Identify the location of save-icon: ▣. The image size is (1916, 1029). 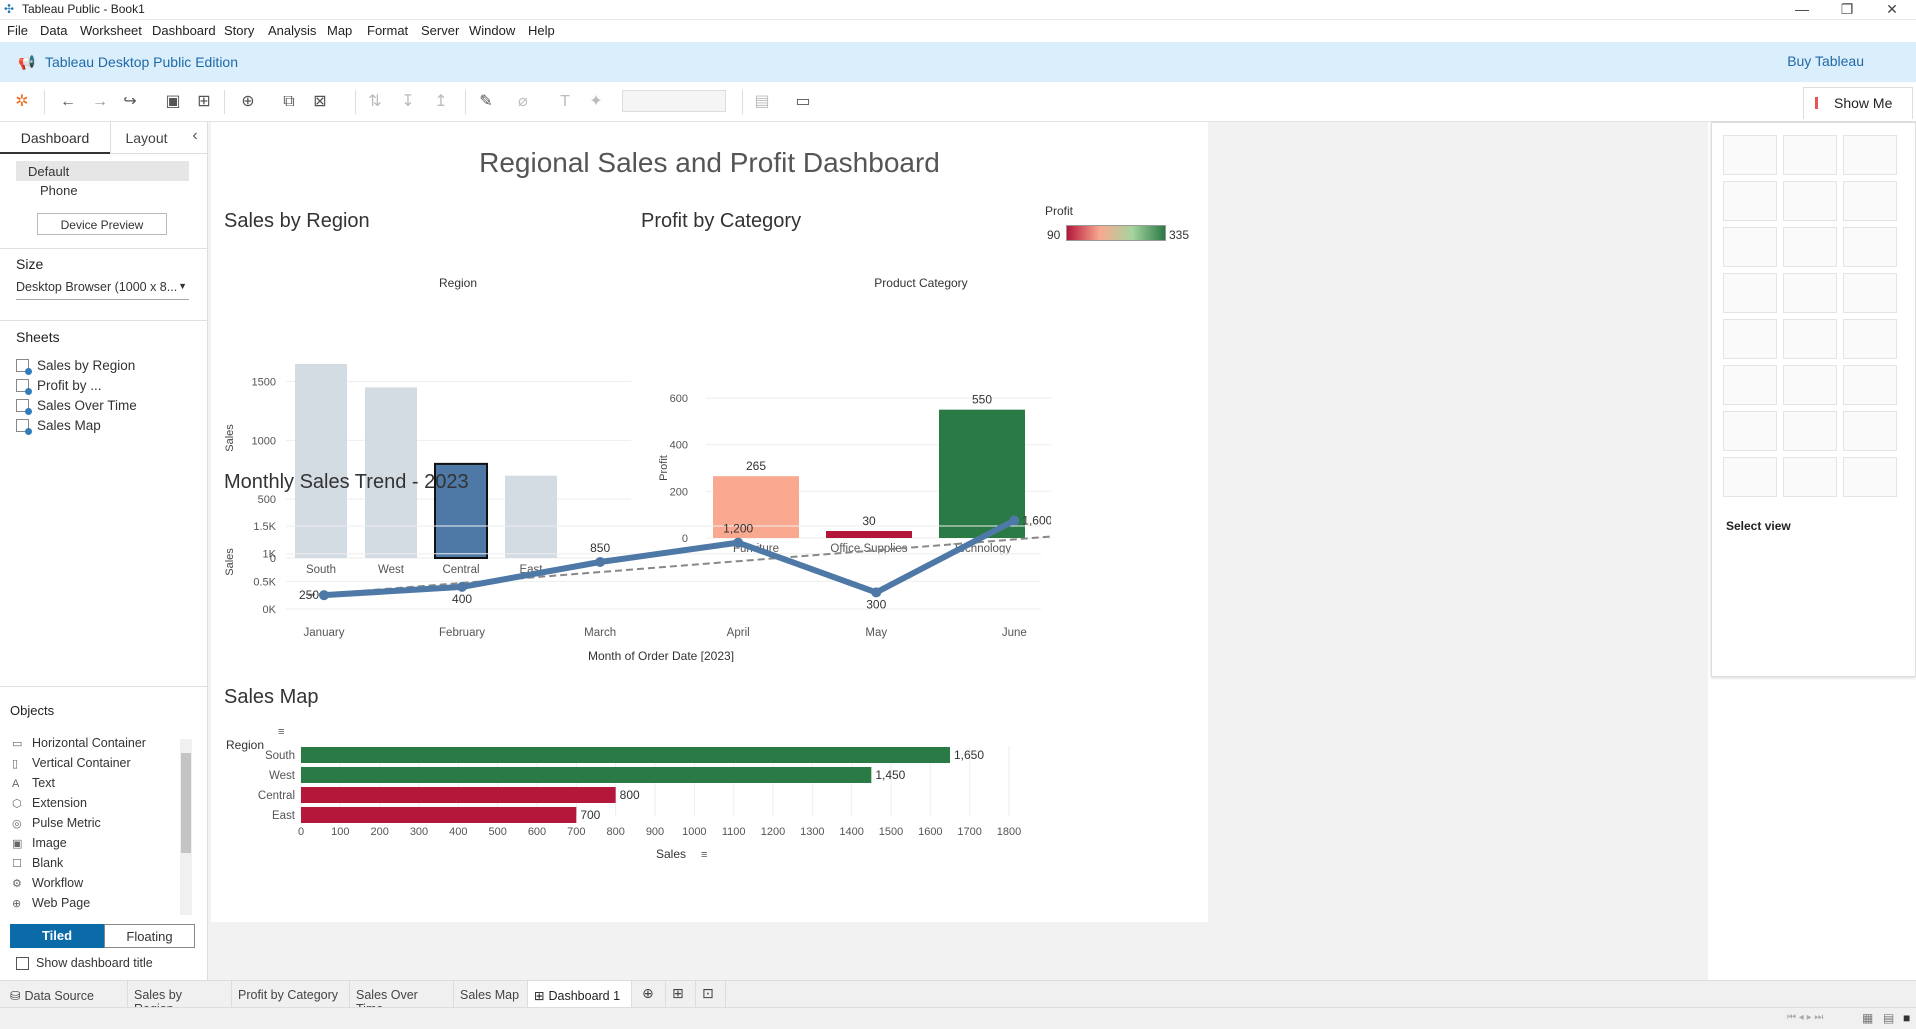
(173, 102).